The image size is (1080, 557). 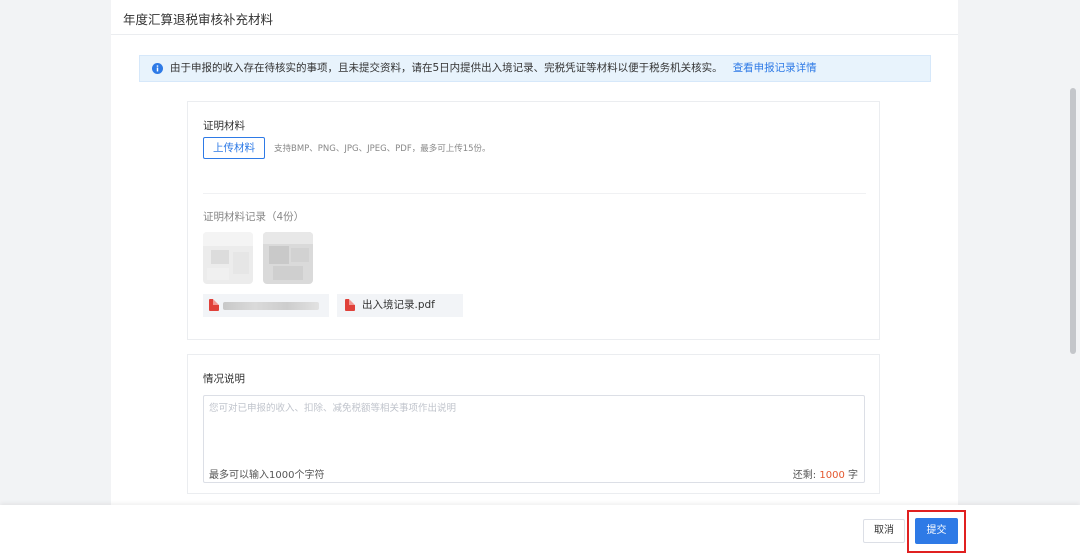 I want to click on upload-materials-button: 上传材料, so click(x=234, y=148).